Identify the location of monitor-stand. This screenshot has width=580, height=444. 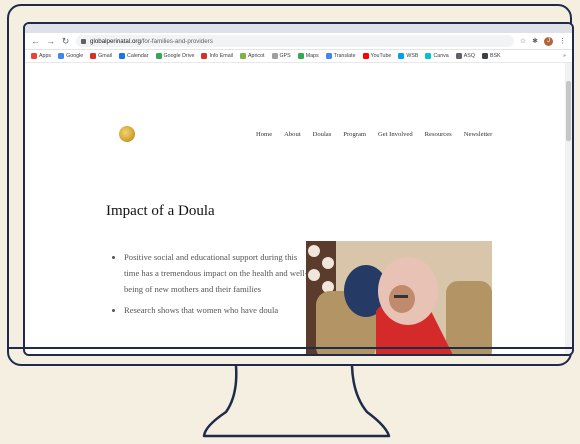
(296, 401).